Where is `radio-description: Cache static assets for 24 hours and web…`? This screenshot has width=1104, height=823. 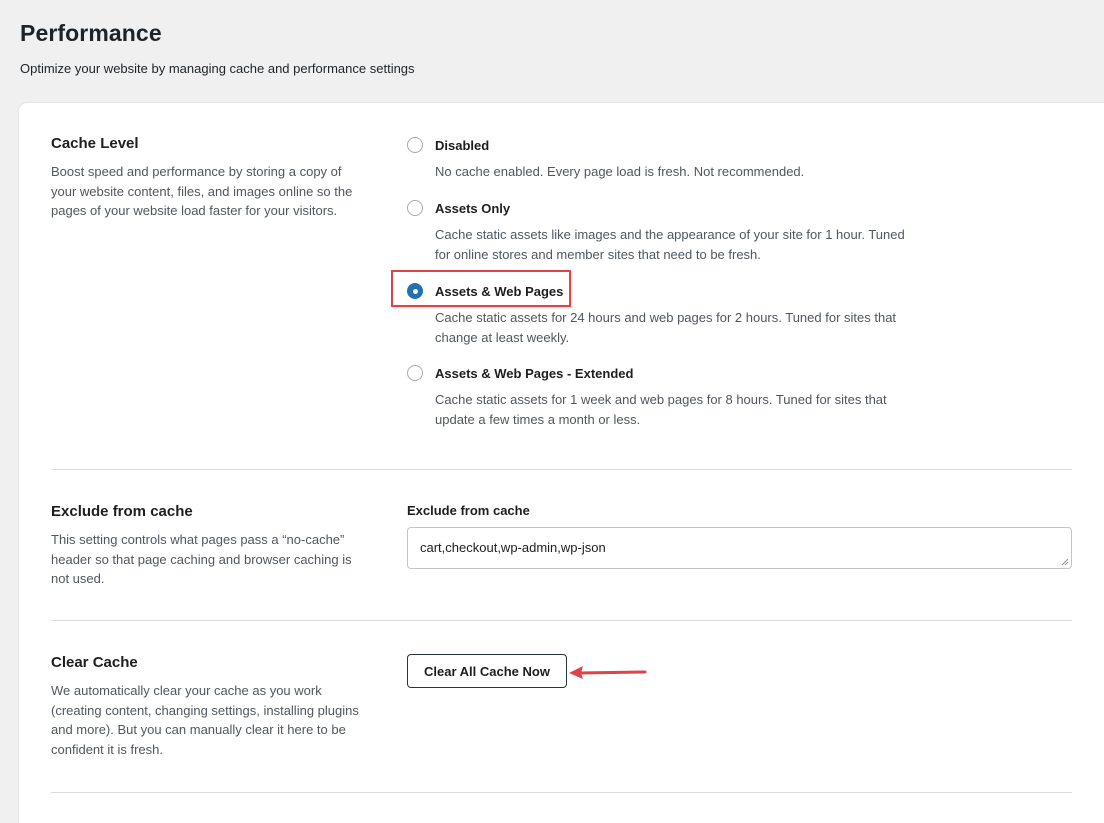 radio-description: Cache static assets for 24 hours and web… is located at coordinates (666, 327).